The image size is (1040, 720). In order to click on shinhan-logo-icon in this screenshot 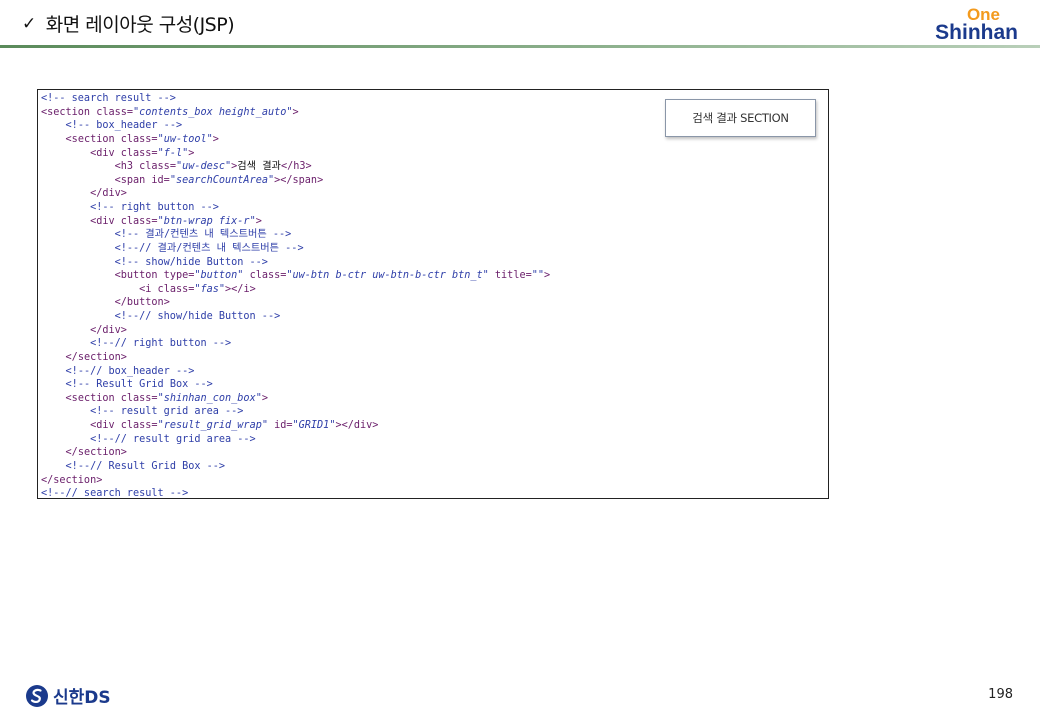, I will do `click(37, 695)`.